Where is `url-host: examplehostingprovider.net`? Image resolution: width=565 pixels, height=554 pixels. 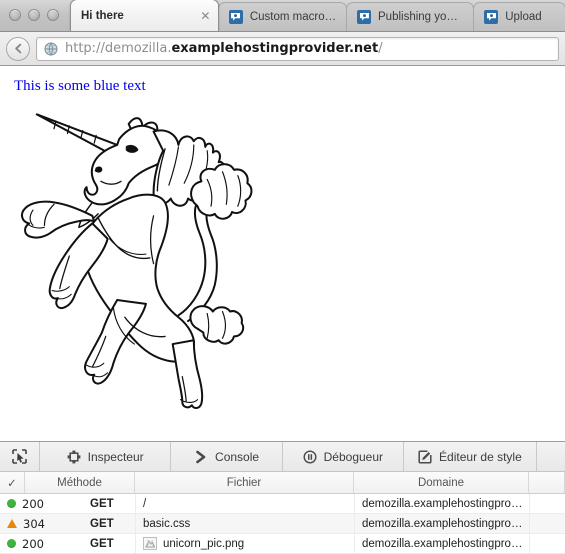 url-host: examplehostingprovider.net is located at coordinates (275, 48).